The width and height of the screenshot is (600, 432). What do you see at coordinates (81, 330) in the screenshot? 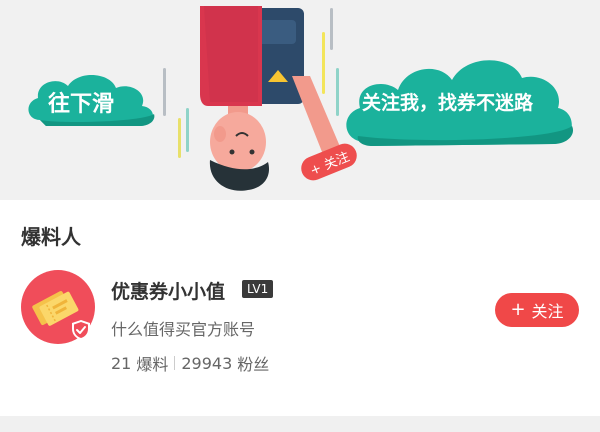
I see `verified-shield-icon` at bounding box center [81, 330].